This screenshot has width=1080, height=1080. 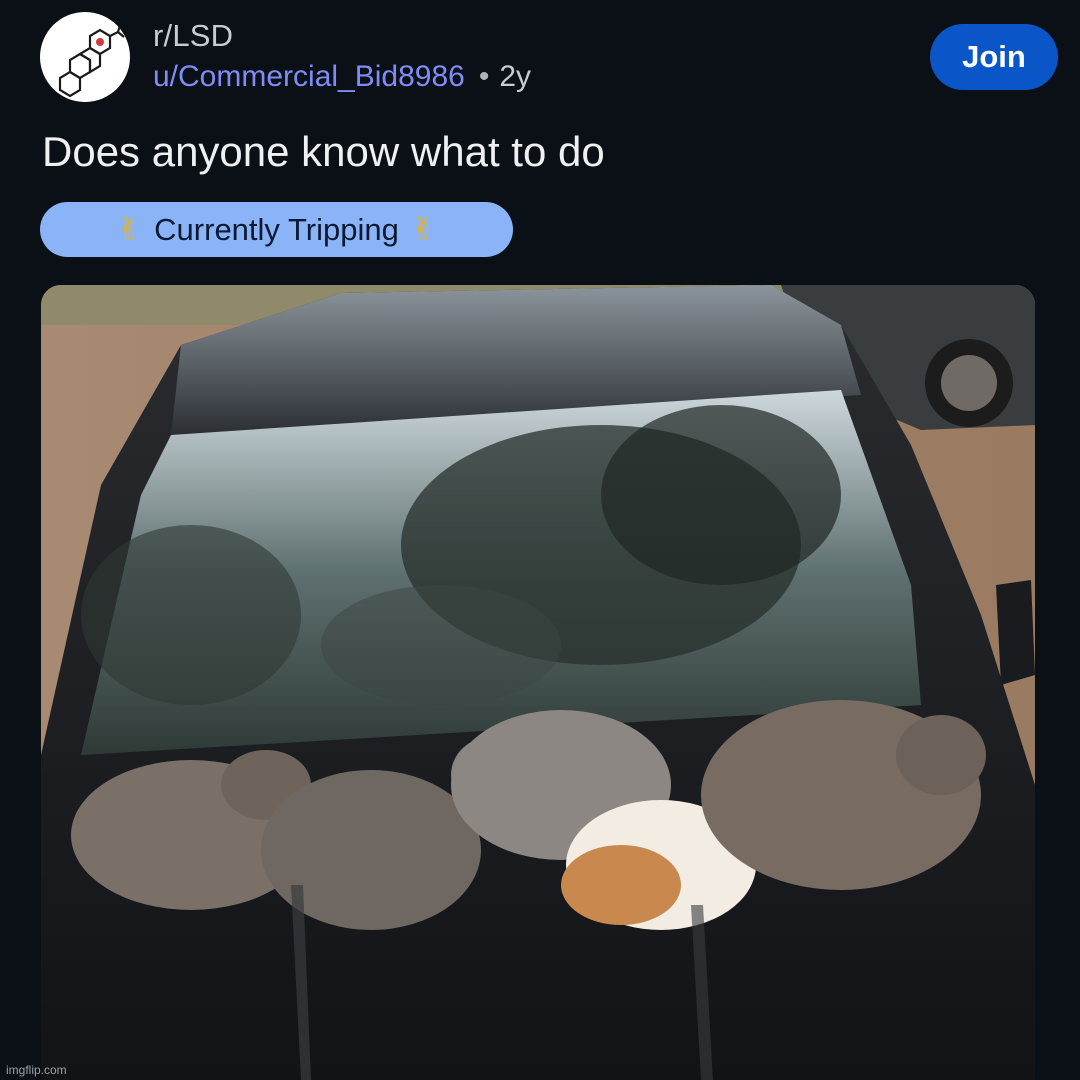 What do you see at coordinates (193, 36) in the screenshot?
I see `subreddit-name: r/LSD` at bounding box center [193, 36].